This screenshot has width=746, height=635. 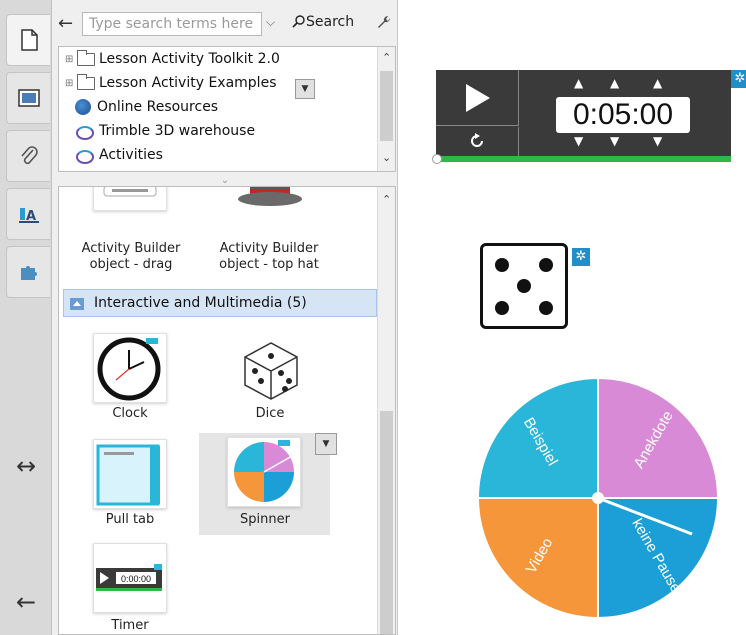 I want to click on timer-thumbnail: 0:00:00, so click(x=130, y=578).